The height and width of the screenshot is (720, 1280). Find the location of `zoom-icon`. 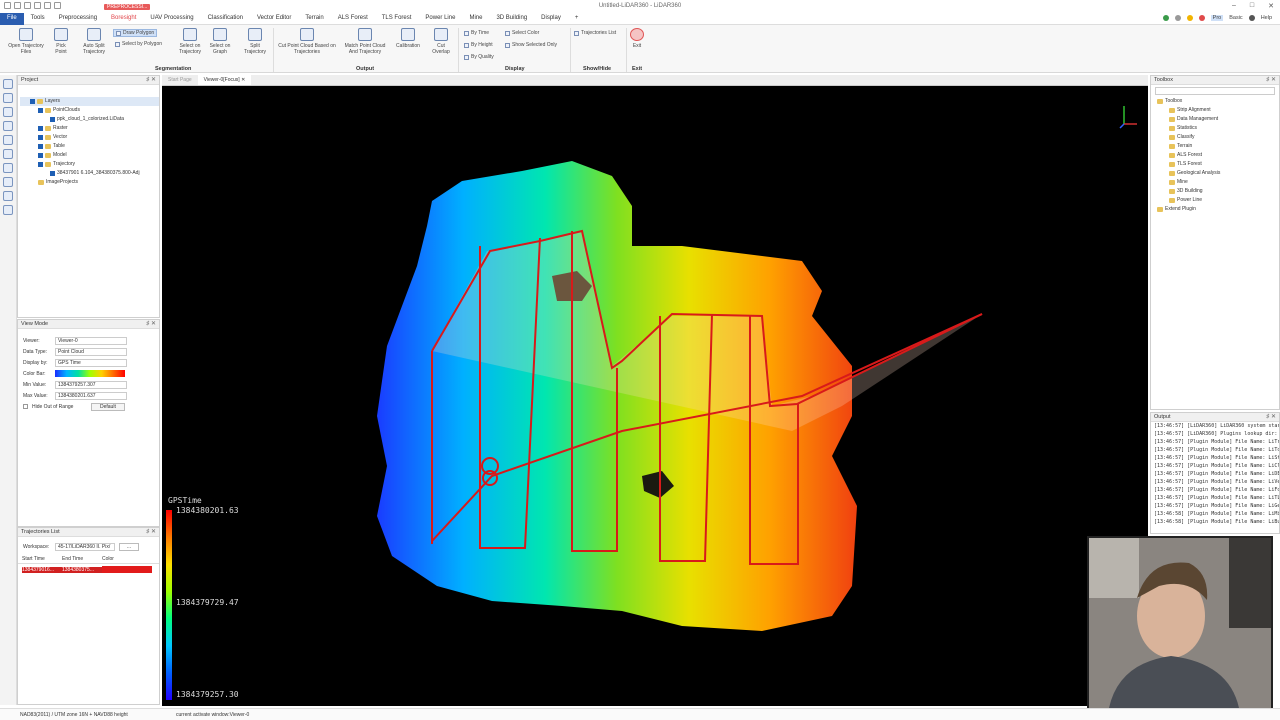

zoom-icon is located at coordinates (8, 140).